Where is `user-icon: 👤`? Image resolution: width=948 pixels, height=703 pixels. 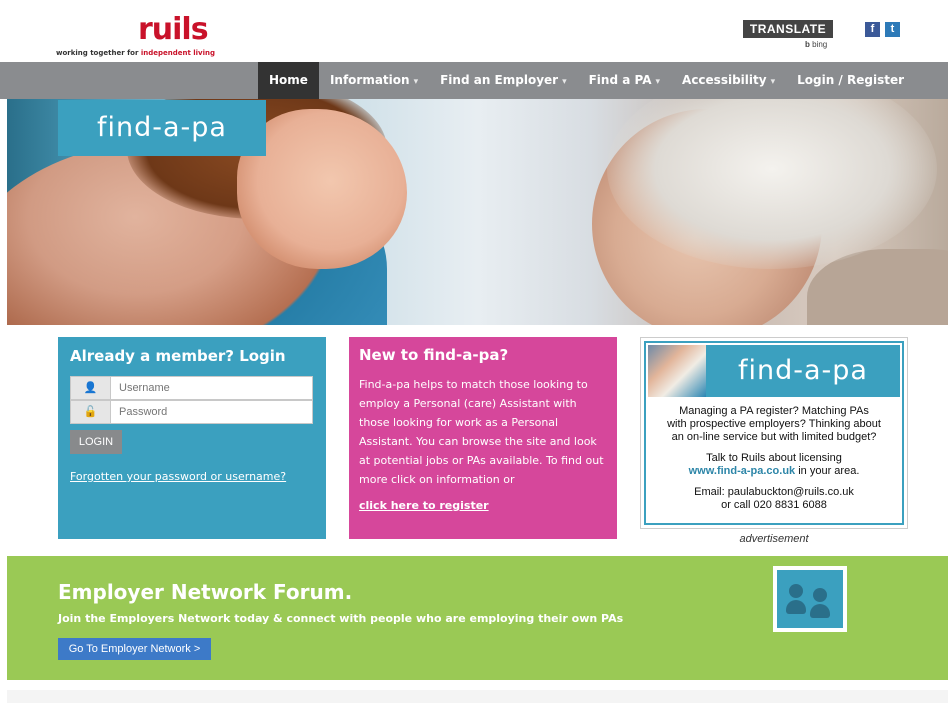
user-icon: 👤 is located at coordinates (91, 388).